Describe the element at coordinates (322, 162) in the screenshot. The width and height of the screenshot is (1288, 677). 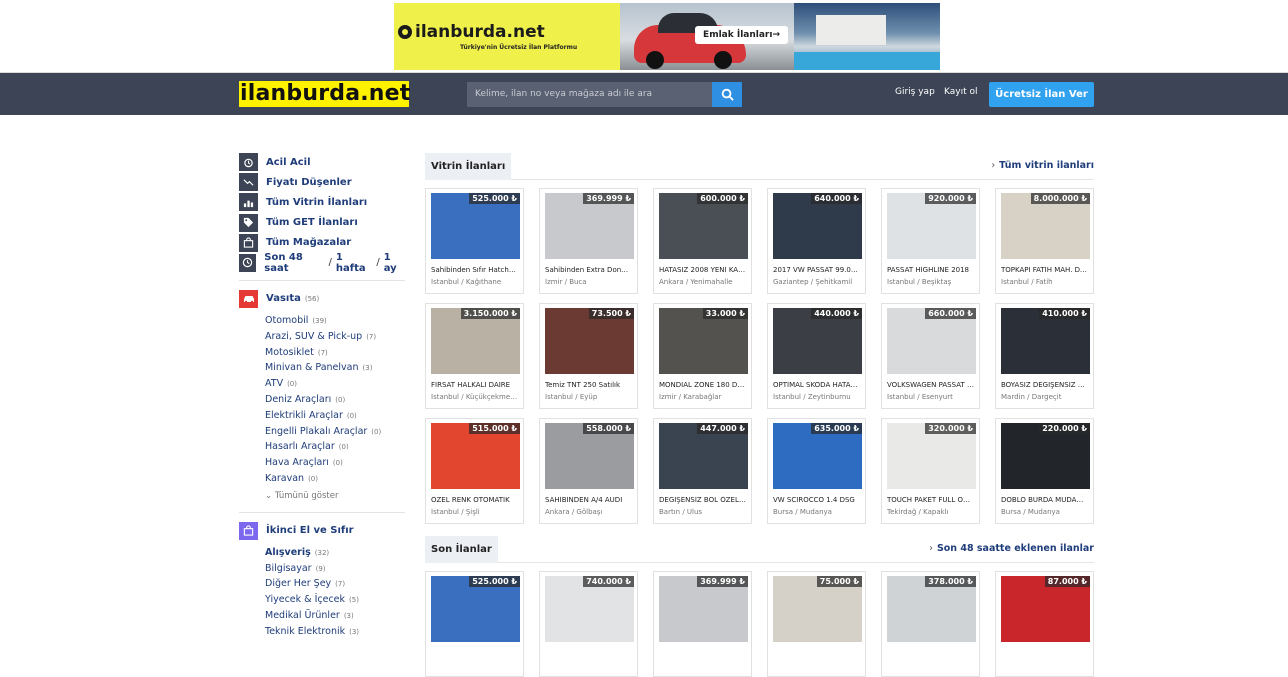
I see `sidebar-item-acil: Acil Acil` at that location.